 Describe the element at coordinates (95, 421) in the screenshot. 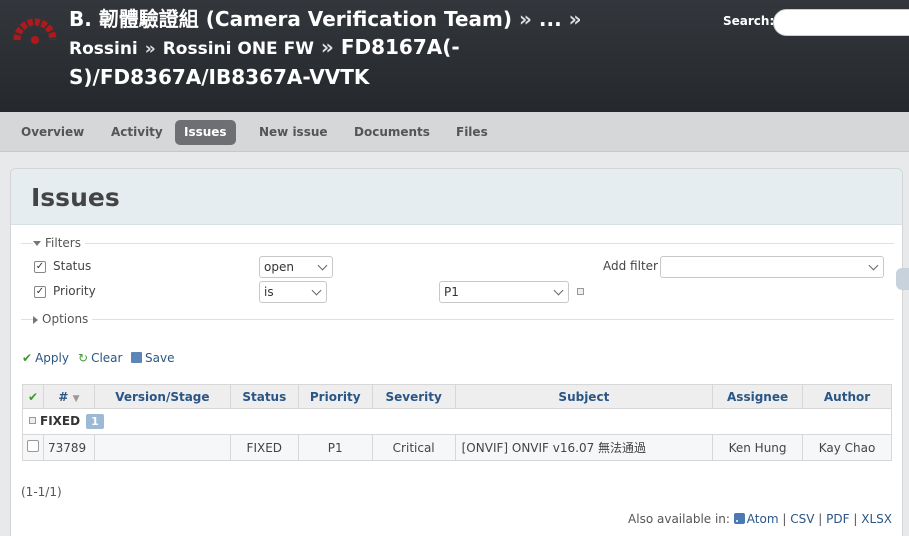

I see `group-count-badge: 1` at that location.